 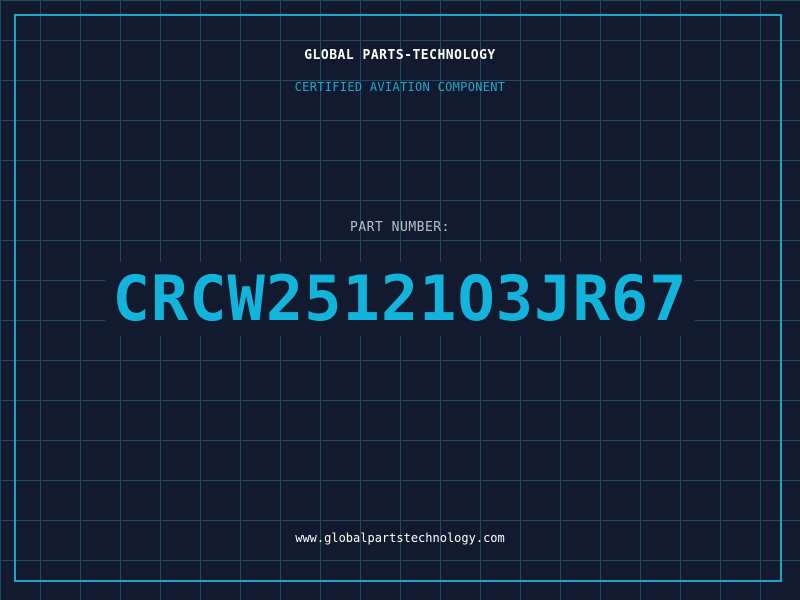 I want to click on part-number-label: PART NUMBER:, so click(x=400, y=227).